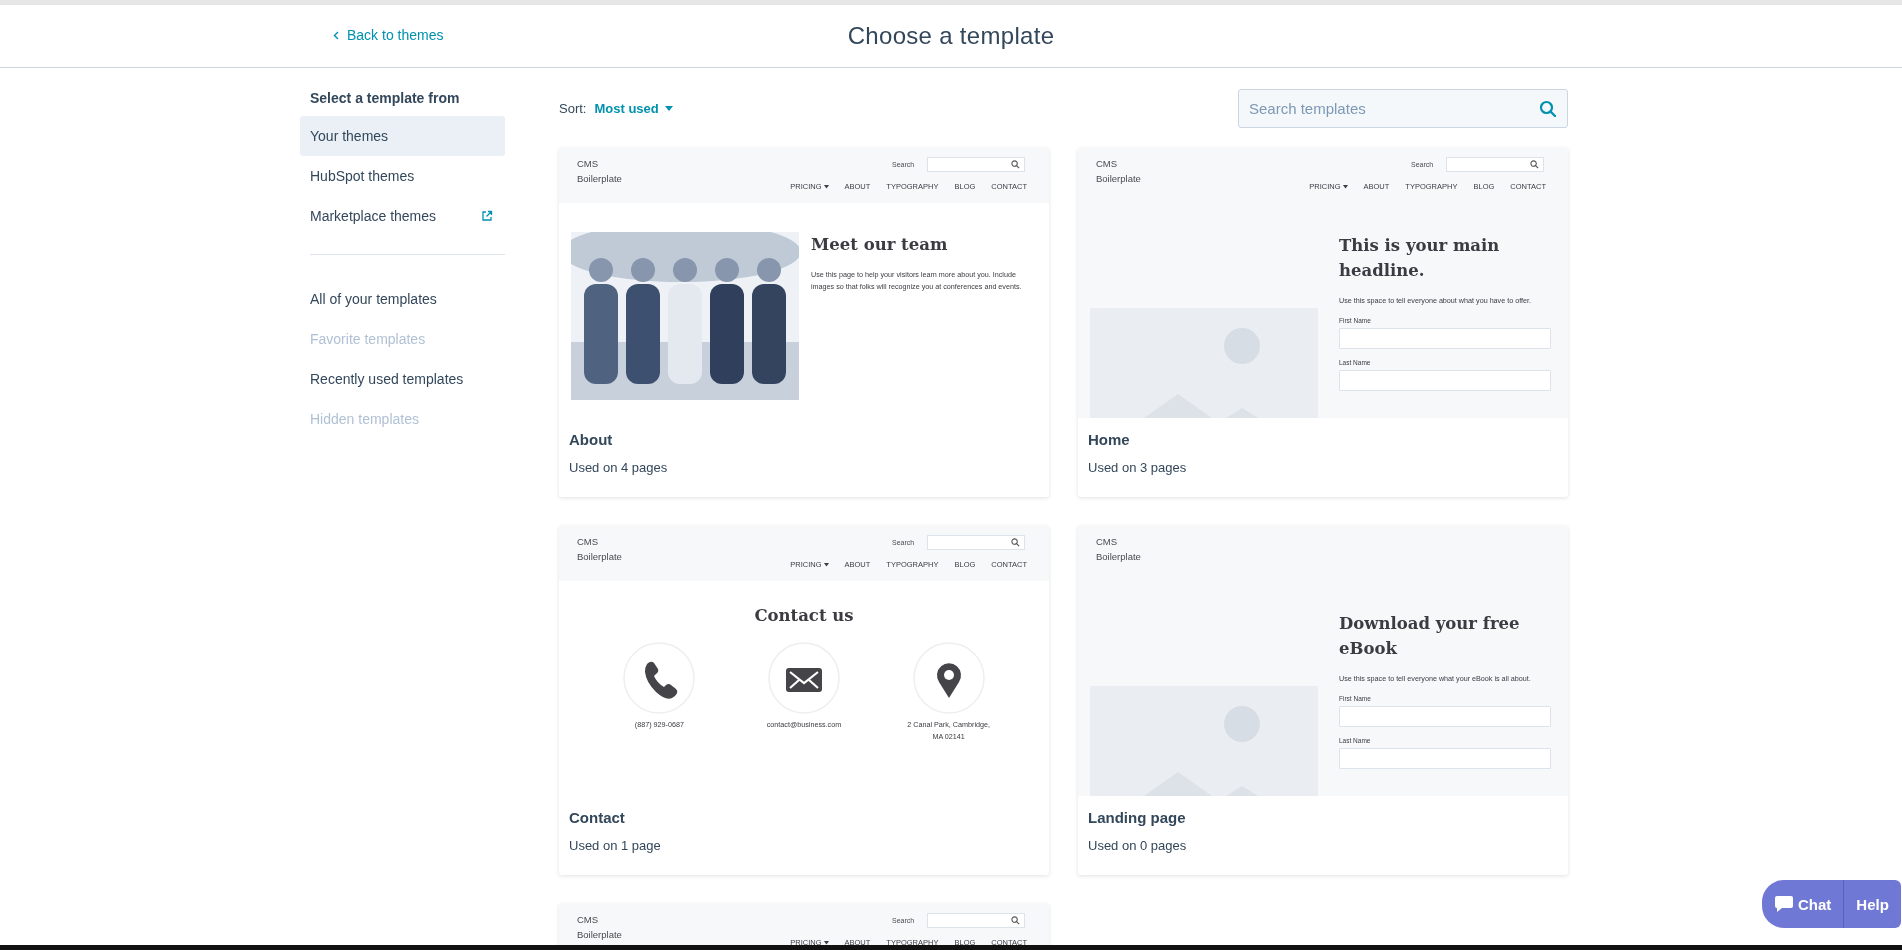 This screenshot has height=950, width=1902. I want to click on preview-headline: Contact us, so click(804, 616).